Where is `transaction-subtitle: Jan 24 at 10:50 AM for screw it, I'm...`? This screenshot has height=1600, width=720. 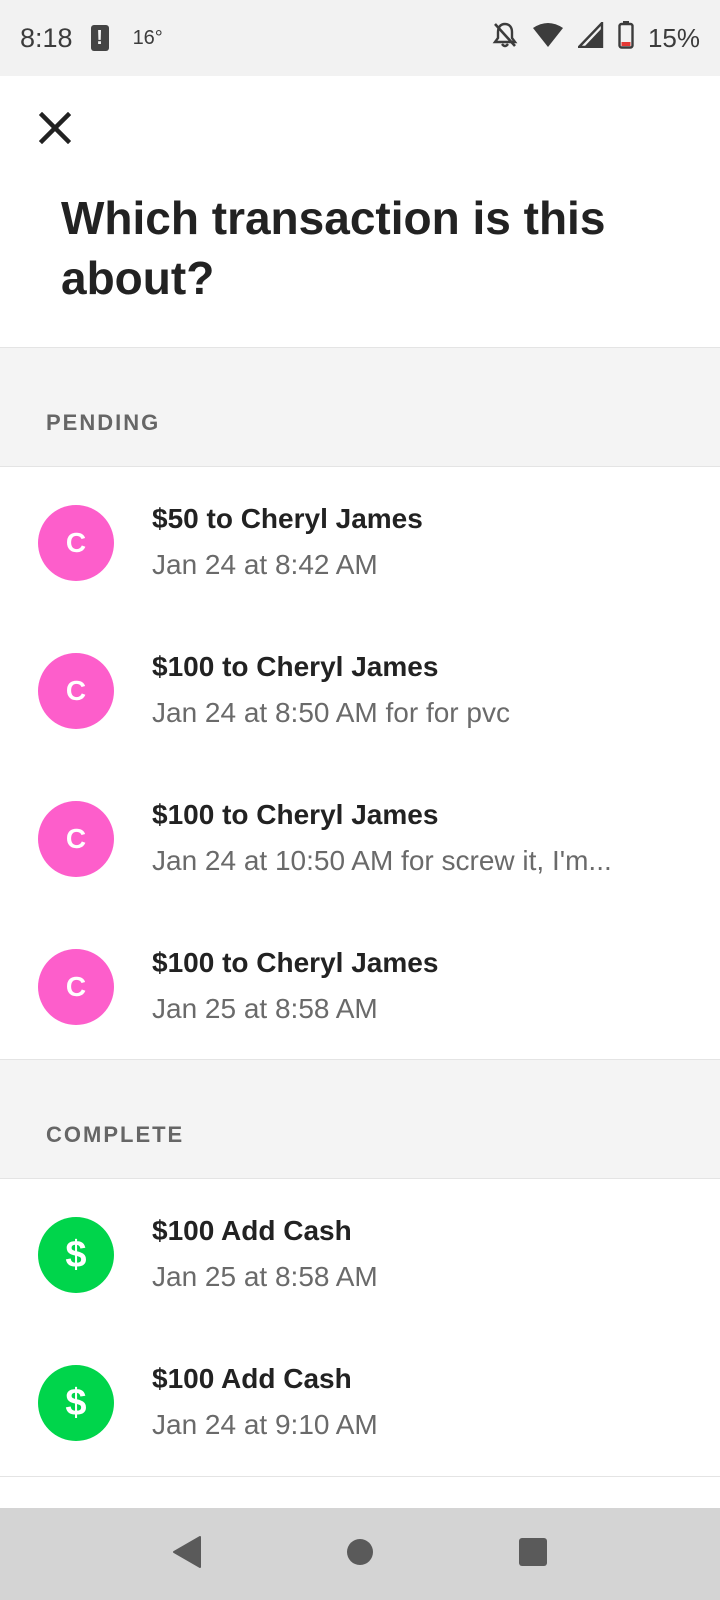
transaction-subtitle: Jan 24 at 10:50 AM for screw it, I'm... is located at coordinates (382, 860).